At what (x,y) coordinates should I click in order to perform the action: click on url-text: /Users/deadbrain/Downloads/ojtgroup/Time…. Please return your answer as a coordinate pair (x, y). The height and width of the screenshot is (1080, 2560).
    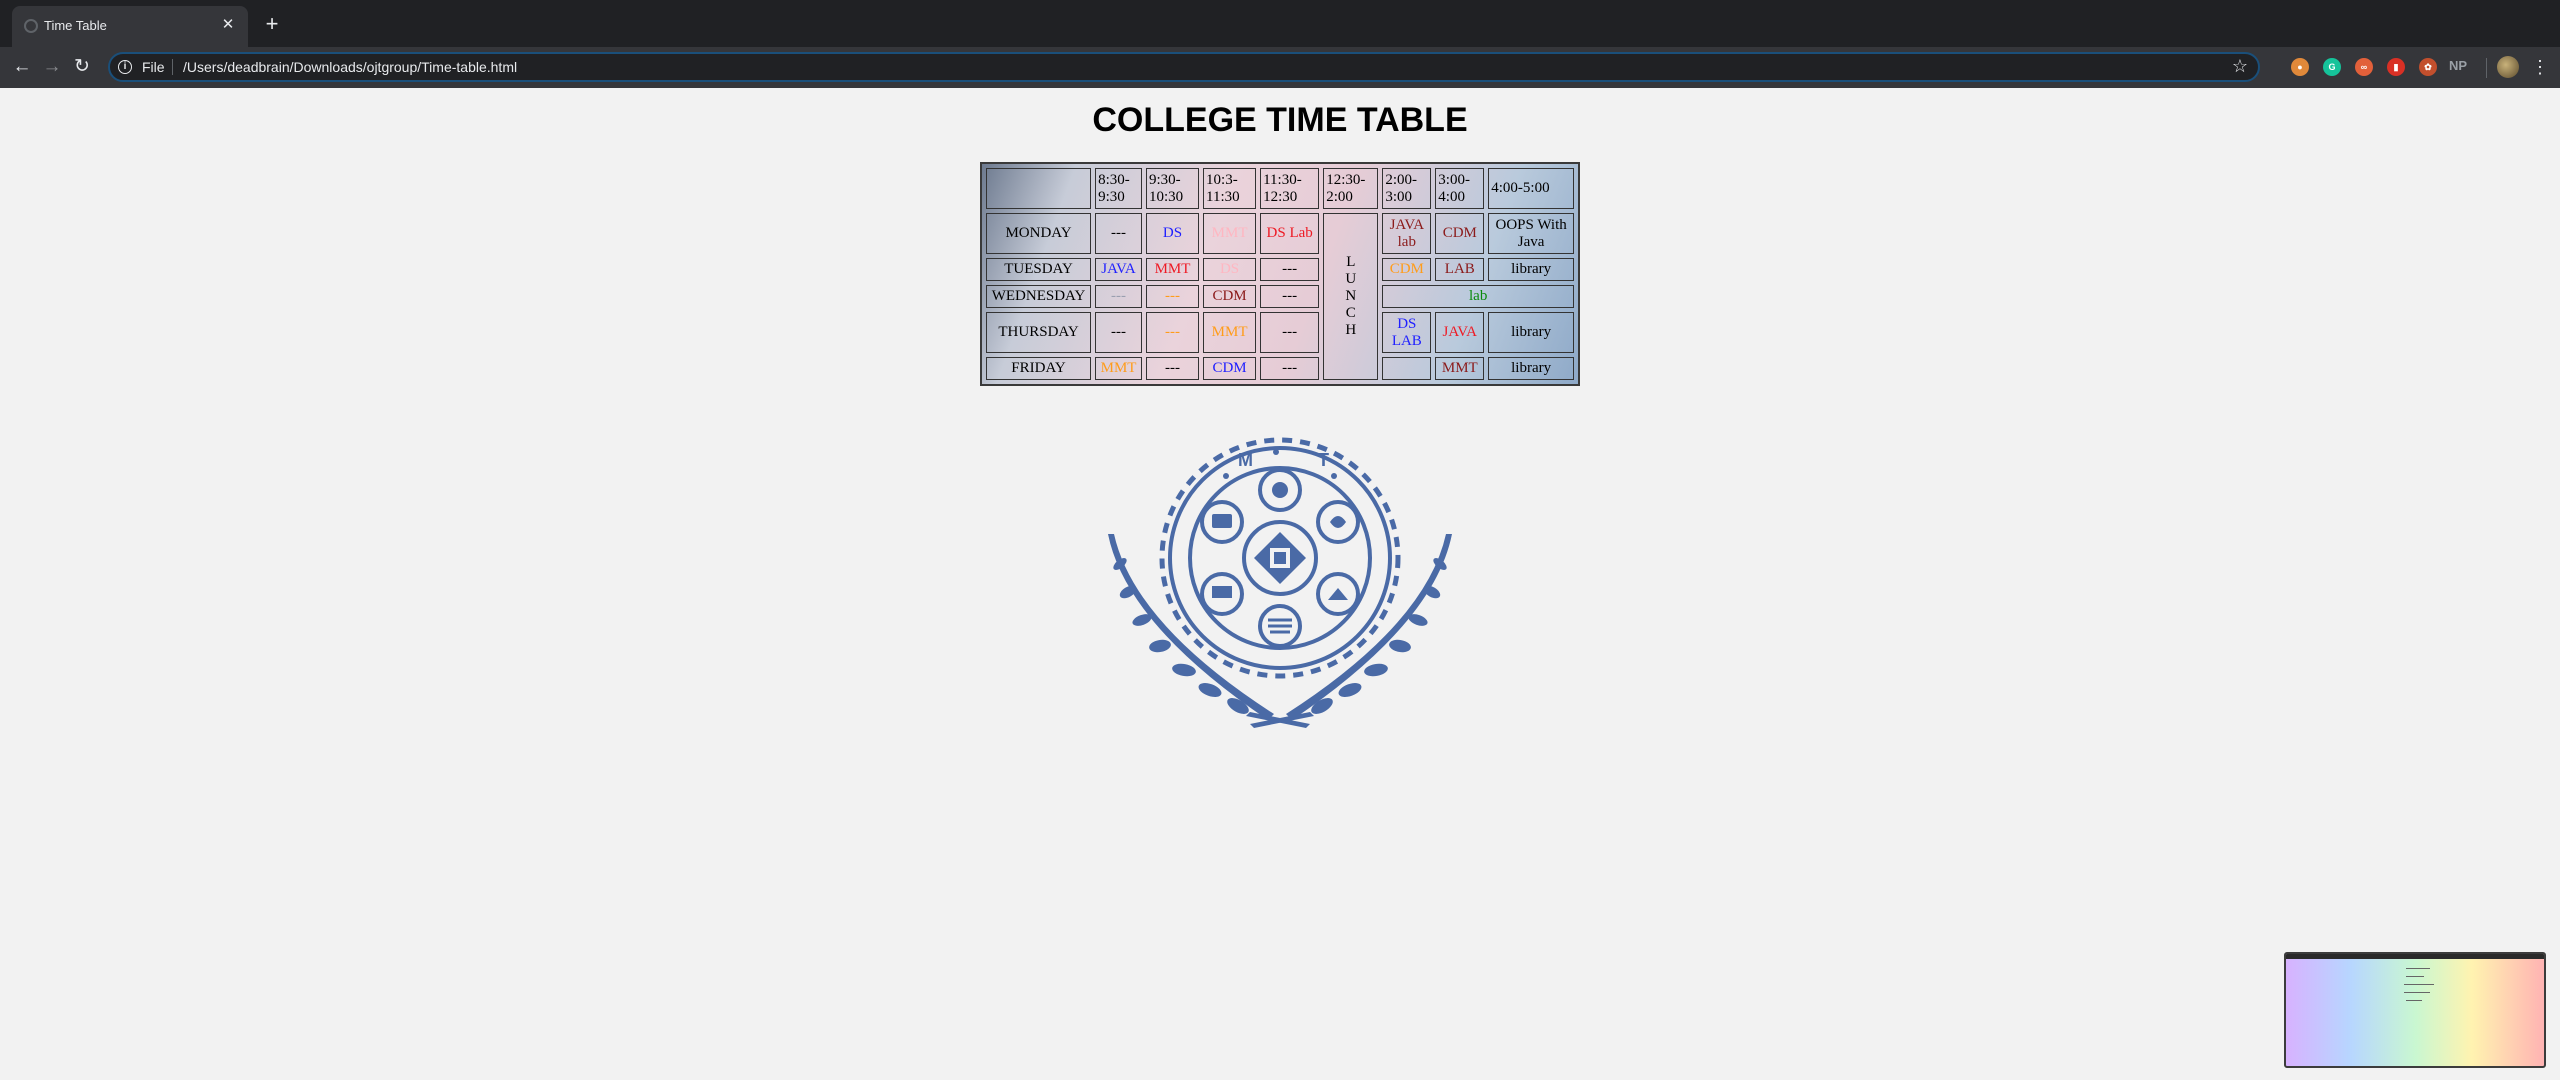
    Looking at the image, I should click on (350, 67).